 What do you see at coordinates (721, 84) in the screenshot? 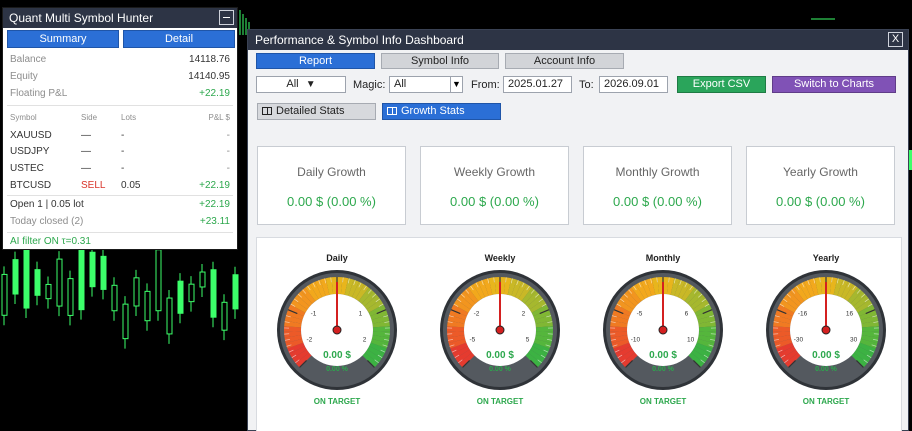
I see `export-csv-button: Export CSV` at bounding box center [721, 84].